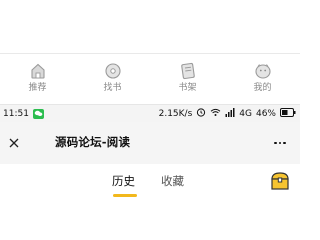 This screenshot has width=320, height=240. I want to click on home-icon, so click(38, 71).